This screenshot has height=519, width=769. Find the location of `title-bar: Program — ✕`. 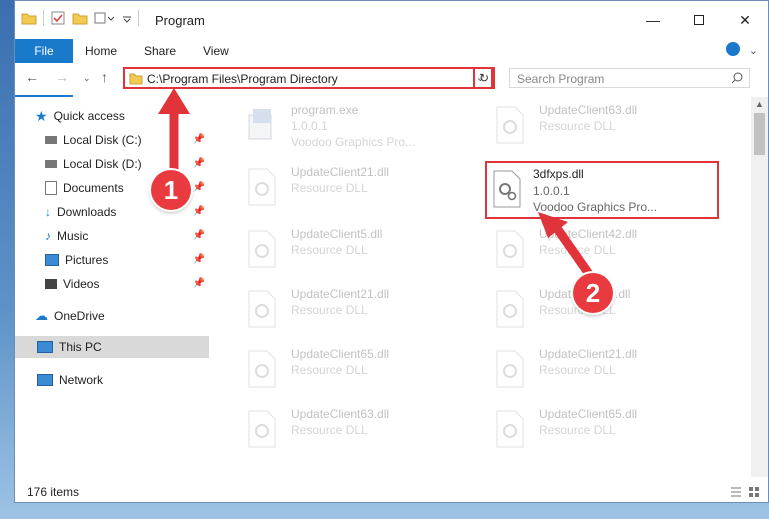

title-bar: Program — ✕ is located at coordinates (391, 20).